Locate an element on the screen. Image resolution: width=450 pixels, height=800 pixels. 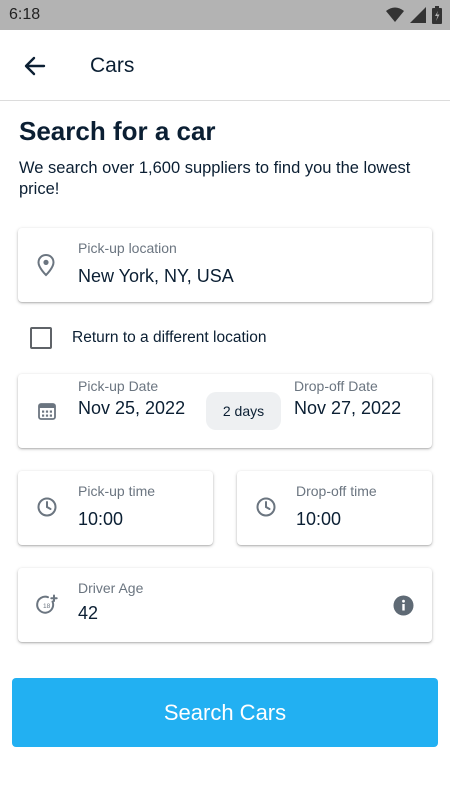
return-different-location-checkbox: Return to a different location is located at coordinates (148, 338).